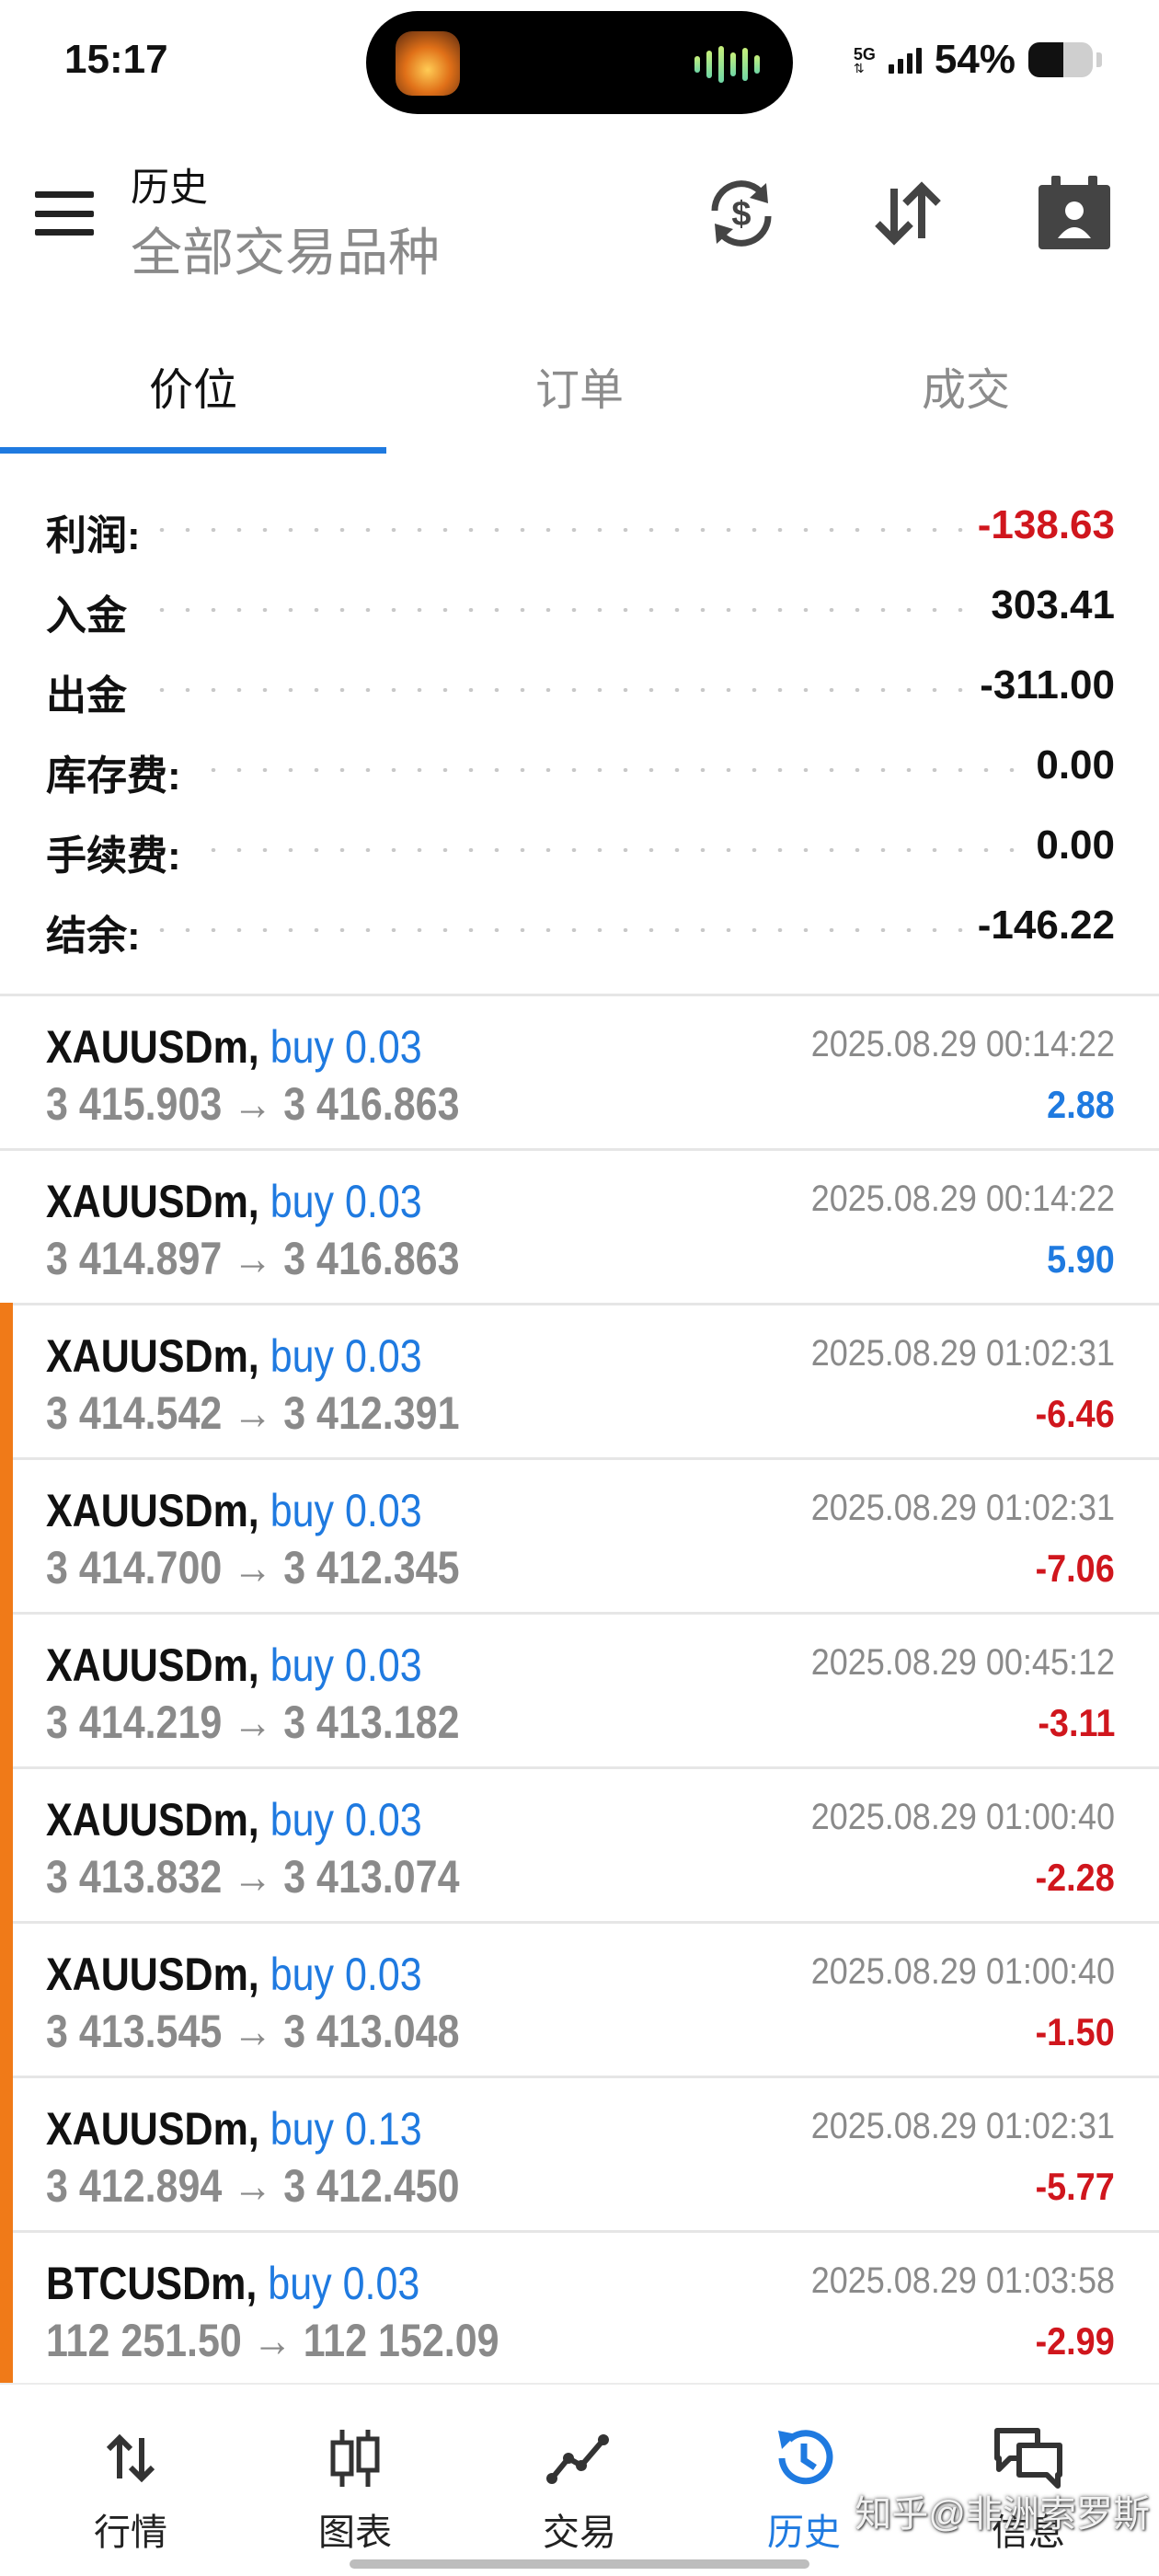 The image size is (1159, 2576). I want to click on quotes-arrows-icon, so click(130, 2458).